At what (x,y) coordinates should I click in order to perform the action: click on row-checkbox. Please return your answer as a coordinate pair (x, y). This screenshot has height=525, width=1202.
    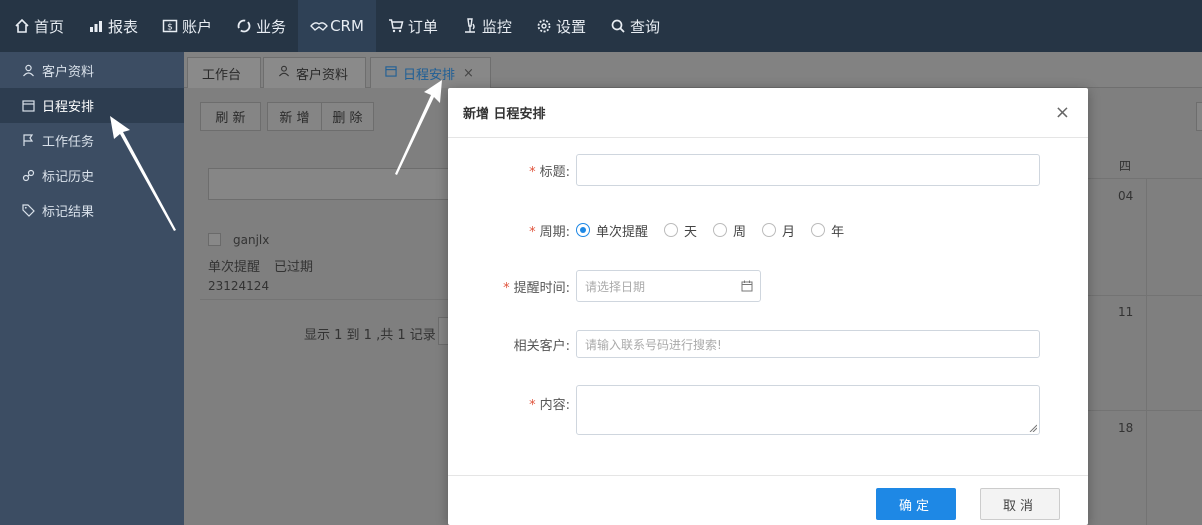
    Looking at the image, I should click on (214, 239).